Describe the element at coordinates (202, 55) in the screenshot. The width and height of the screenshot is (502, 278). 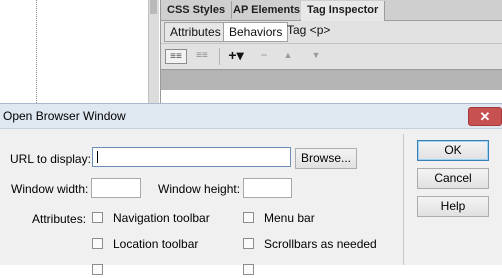
I see `show-all-events-icon: ≡≡` at that location.